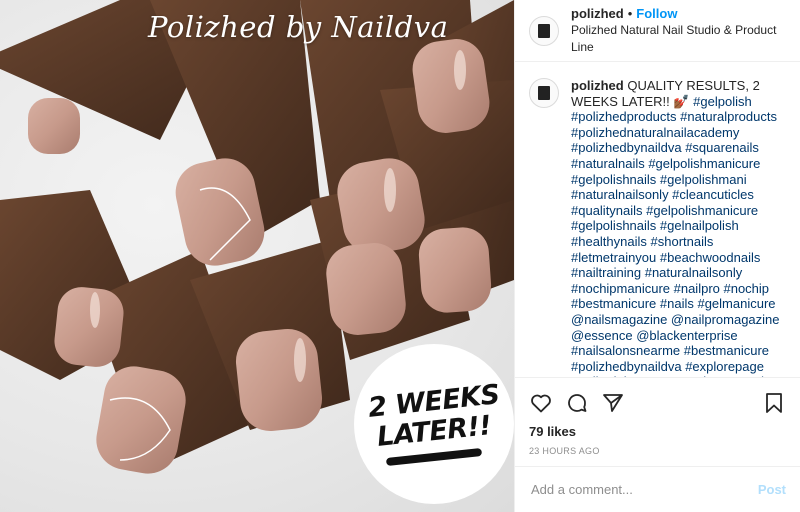  What do you see at coordinates (681, 101) in the screenshot?
I see `nail-polish-emoji: 💅🏾` at bounding box center [681, 101].